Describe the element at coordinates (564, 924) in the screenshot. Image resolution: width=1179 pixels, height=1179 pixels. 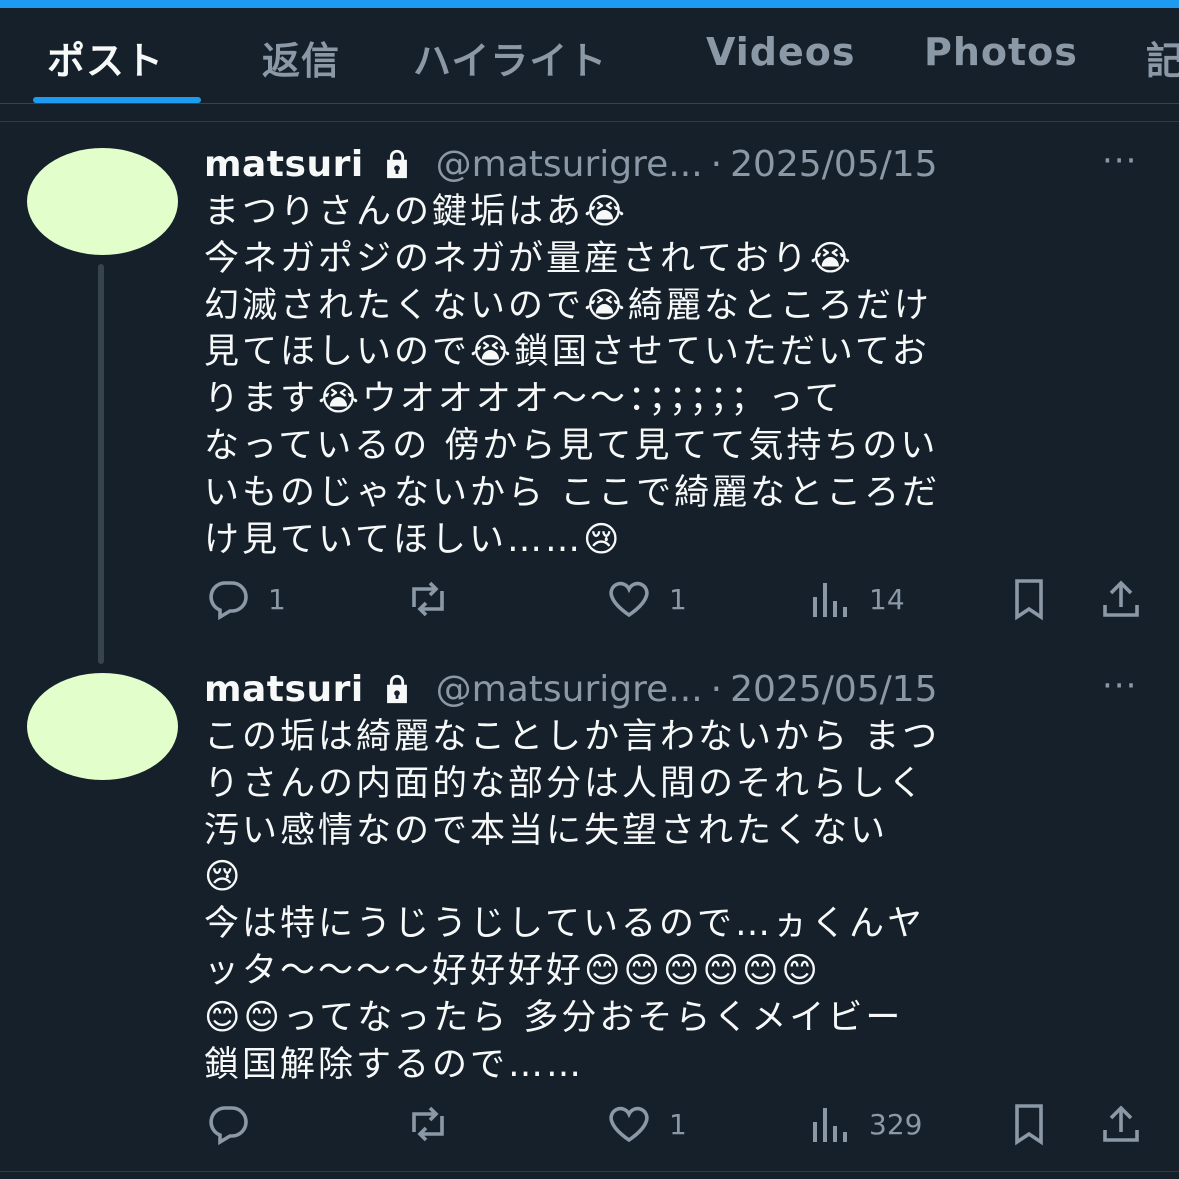
I see `tweet-text-line: 今は特にうじうじしているので…ヵくんヤ` at that location.